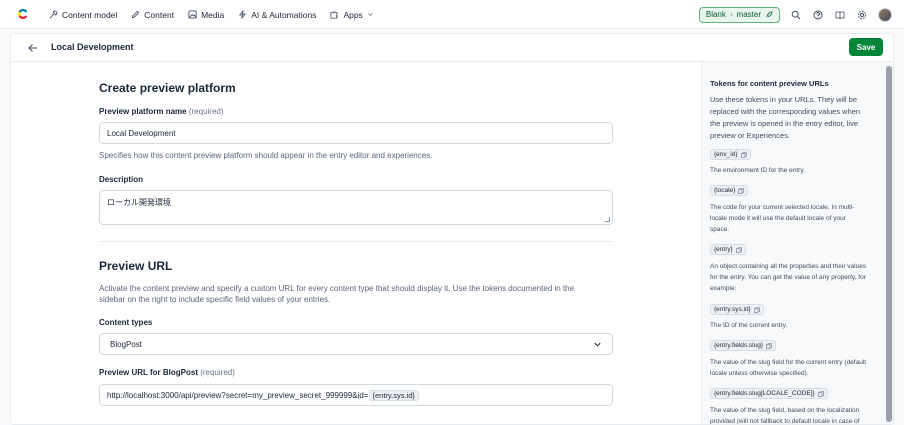  What do you see at coordinates (715, 14) in the screenshot?
I see `space-name: Blank` at bounding box center [715, 14].